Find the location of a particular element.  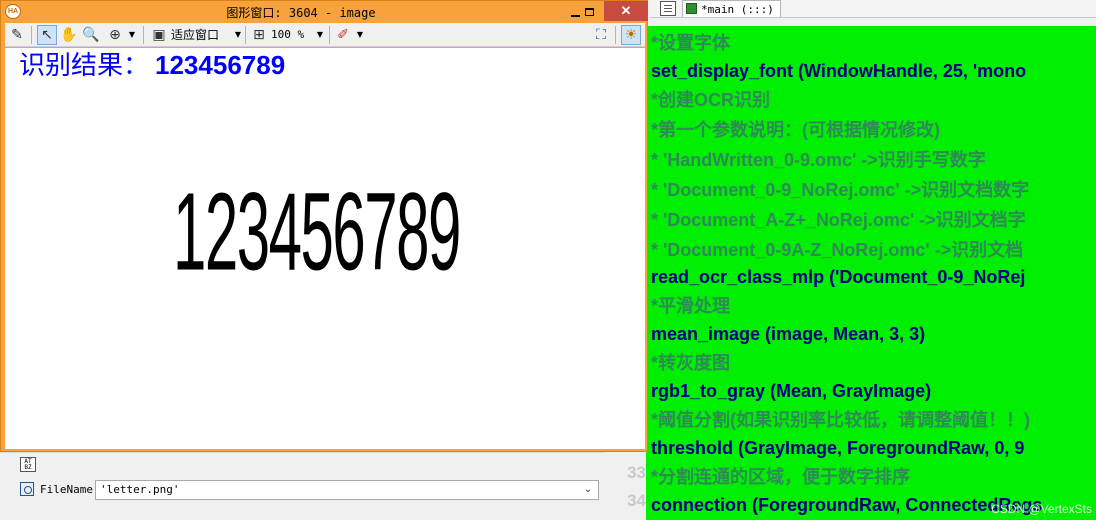

chevron-down-icon: ⌄ is located at coordinates (588, 490).